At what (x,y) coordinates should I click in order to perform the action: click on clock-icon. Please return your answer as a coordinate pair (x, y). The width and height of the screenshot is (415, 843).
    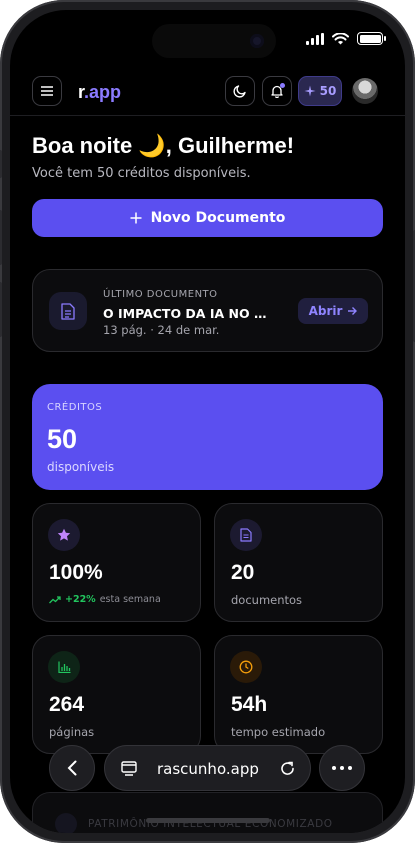
    Looking at the image, I should click on (246, 667).